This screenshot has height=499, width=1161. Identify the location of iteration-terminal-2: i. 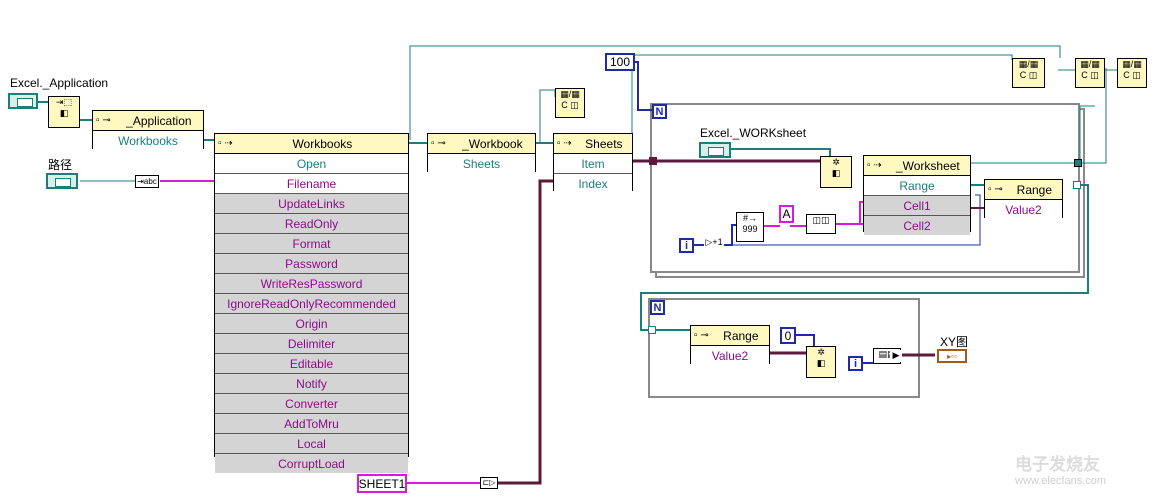
(855, 363).